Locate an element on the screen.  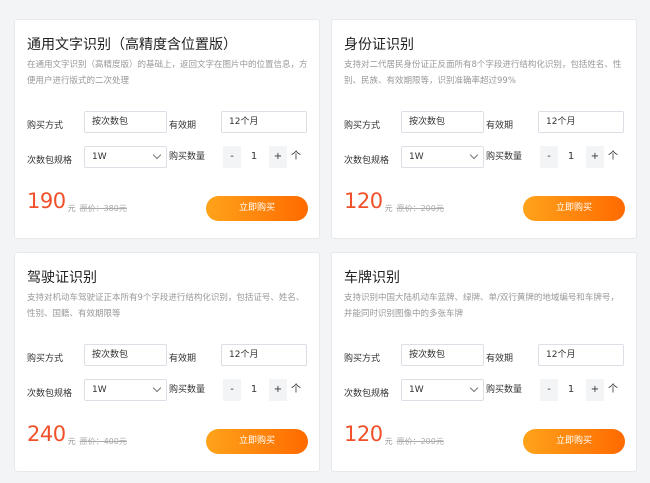
original-price: 原价：400元 is located at coordinates (103, 441).